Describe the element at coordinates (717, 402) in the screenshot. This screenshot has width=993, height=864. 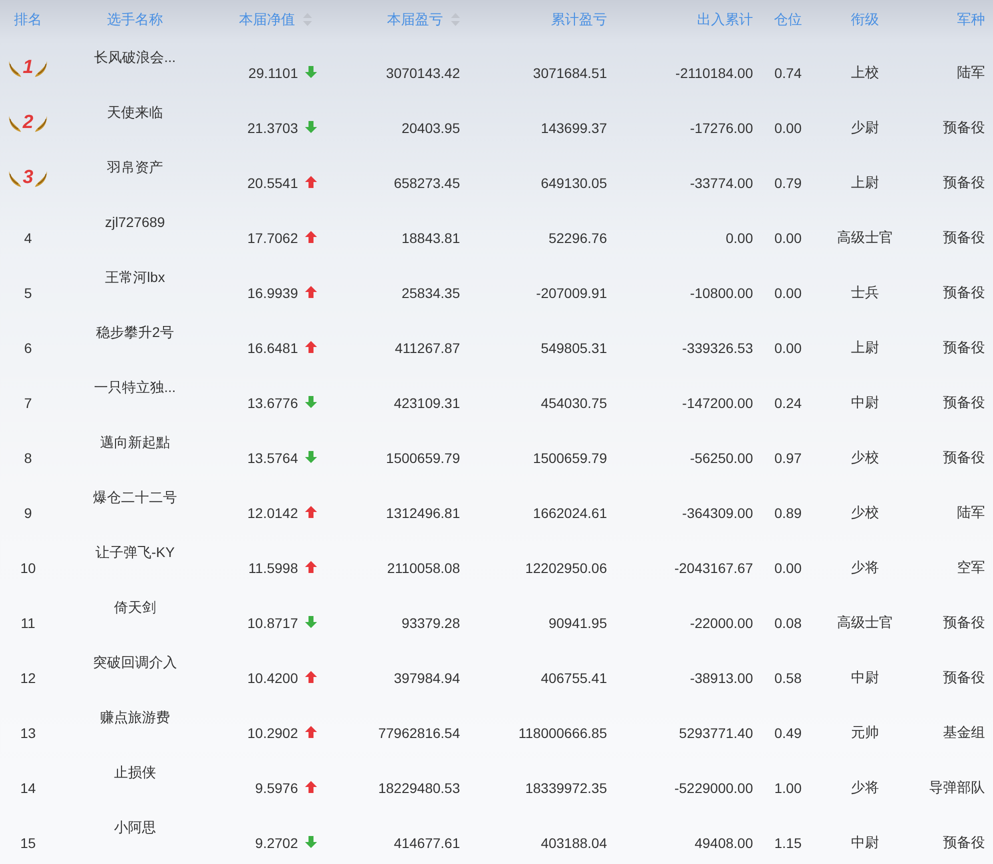
I see `table-cell-text: -147200.00` at that location.